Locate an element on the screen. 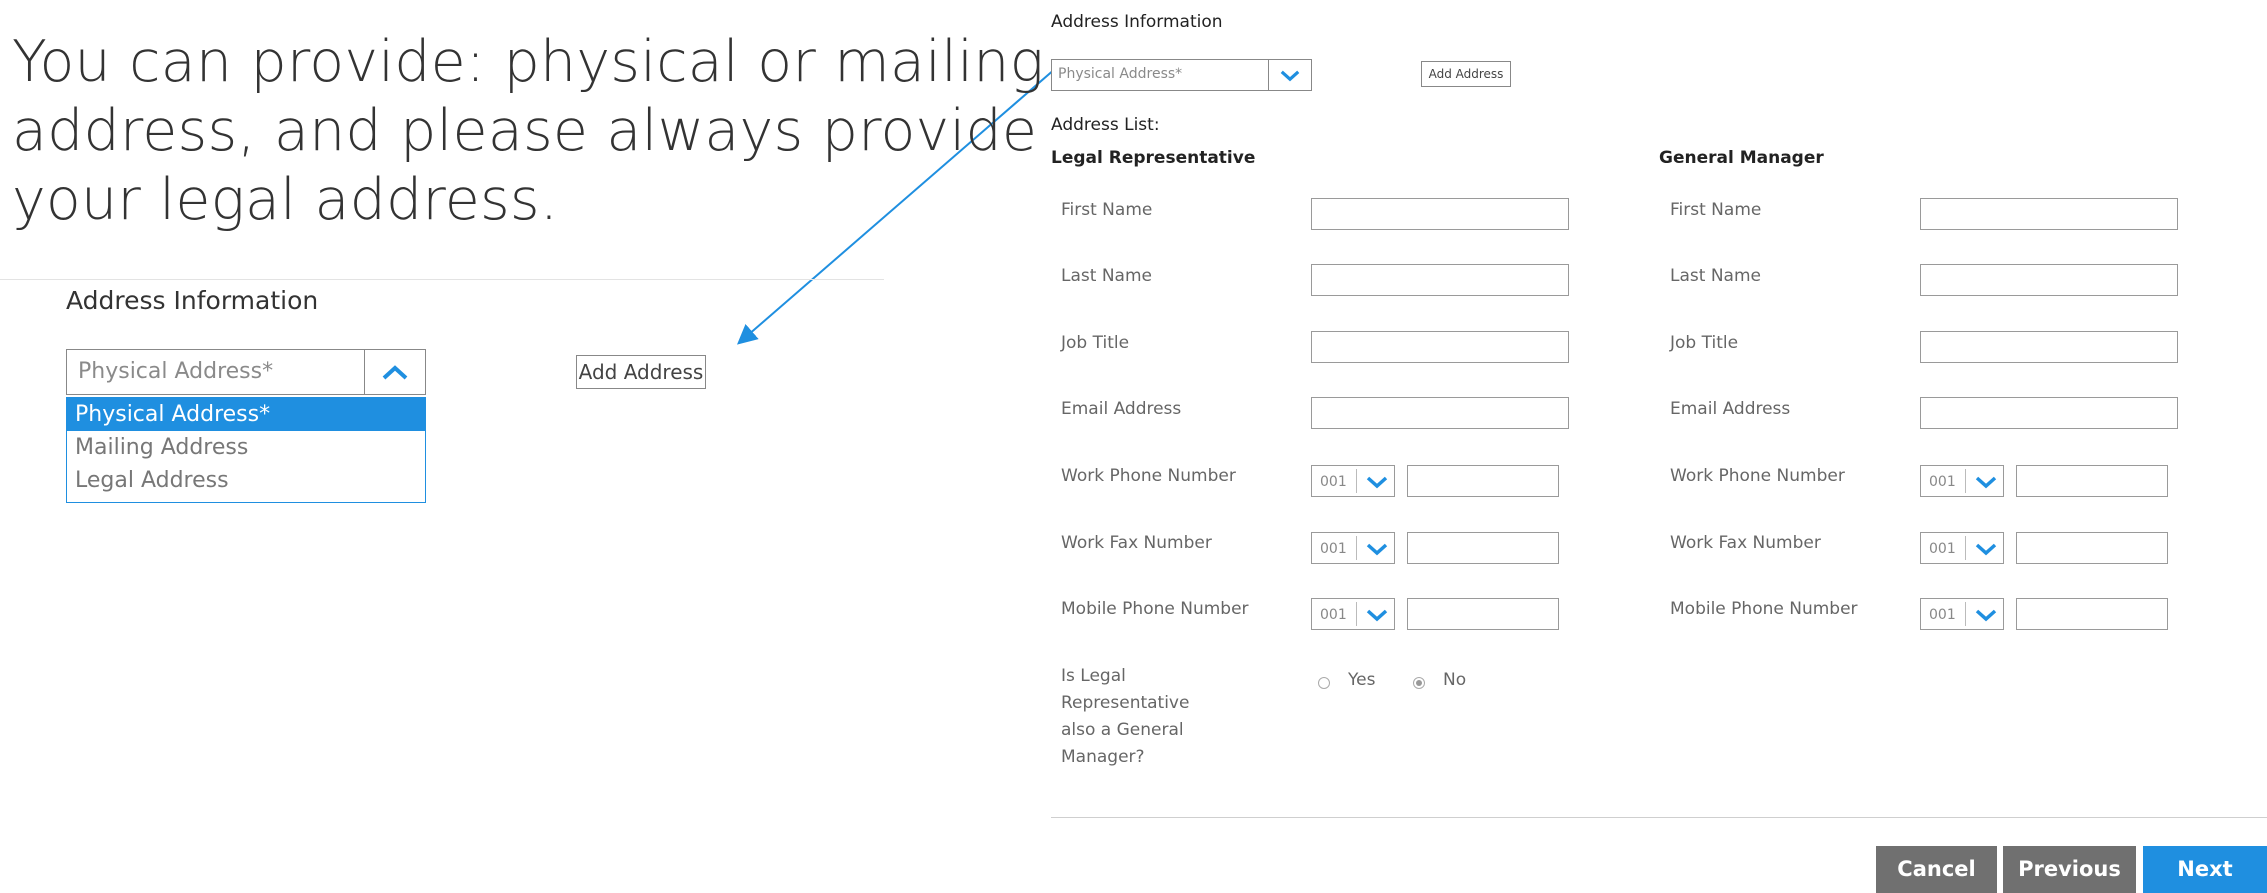 This screenshot has width=2267, height=893. callout-line: your legal address. is located at coordinates (285, 200).